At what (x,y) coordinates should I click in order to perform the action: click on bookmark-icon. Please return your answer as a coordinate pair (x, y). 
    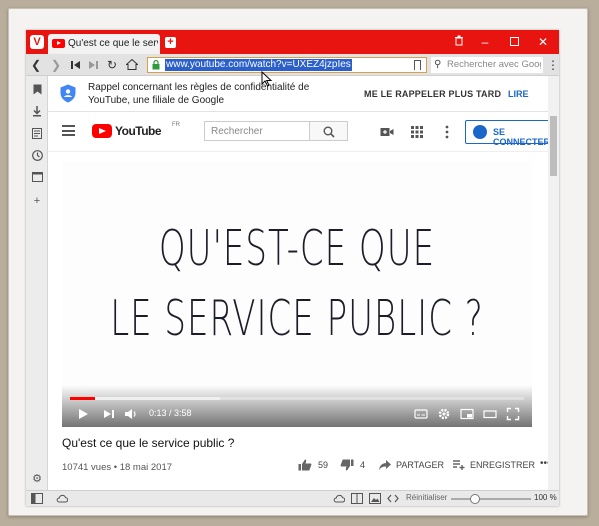
    Looking at the image, I should click on (417, 65).